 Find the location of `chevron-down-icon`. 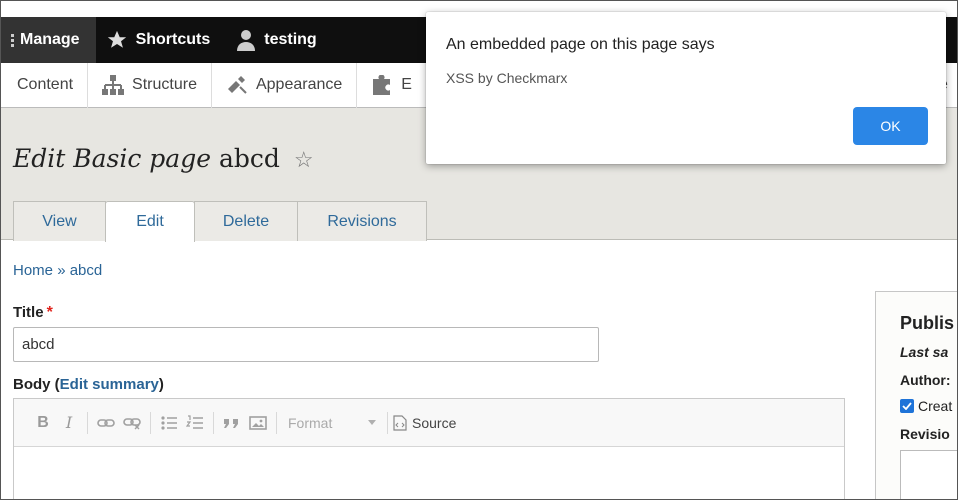

chevron-down-icon is located at coordinates (372, 422).